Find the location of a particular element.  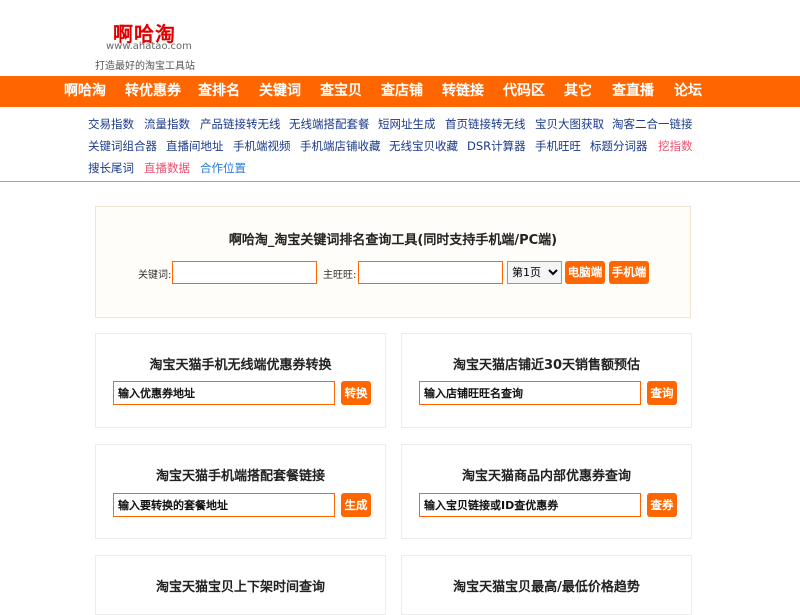

shop-sales-tool: 淘宝天猫店铺近30天销售额预估 查询 is located at coordinates (546, 380).